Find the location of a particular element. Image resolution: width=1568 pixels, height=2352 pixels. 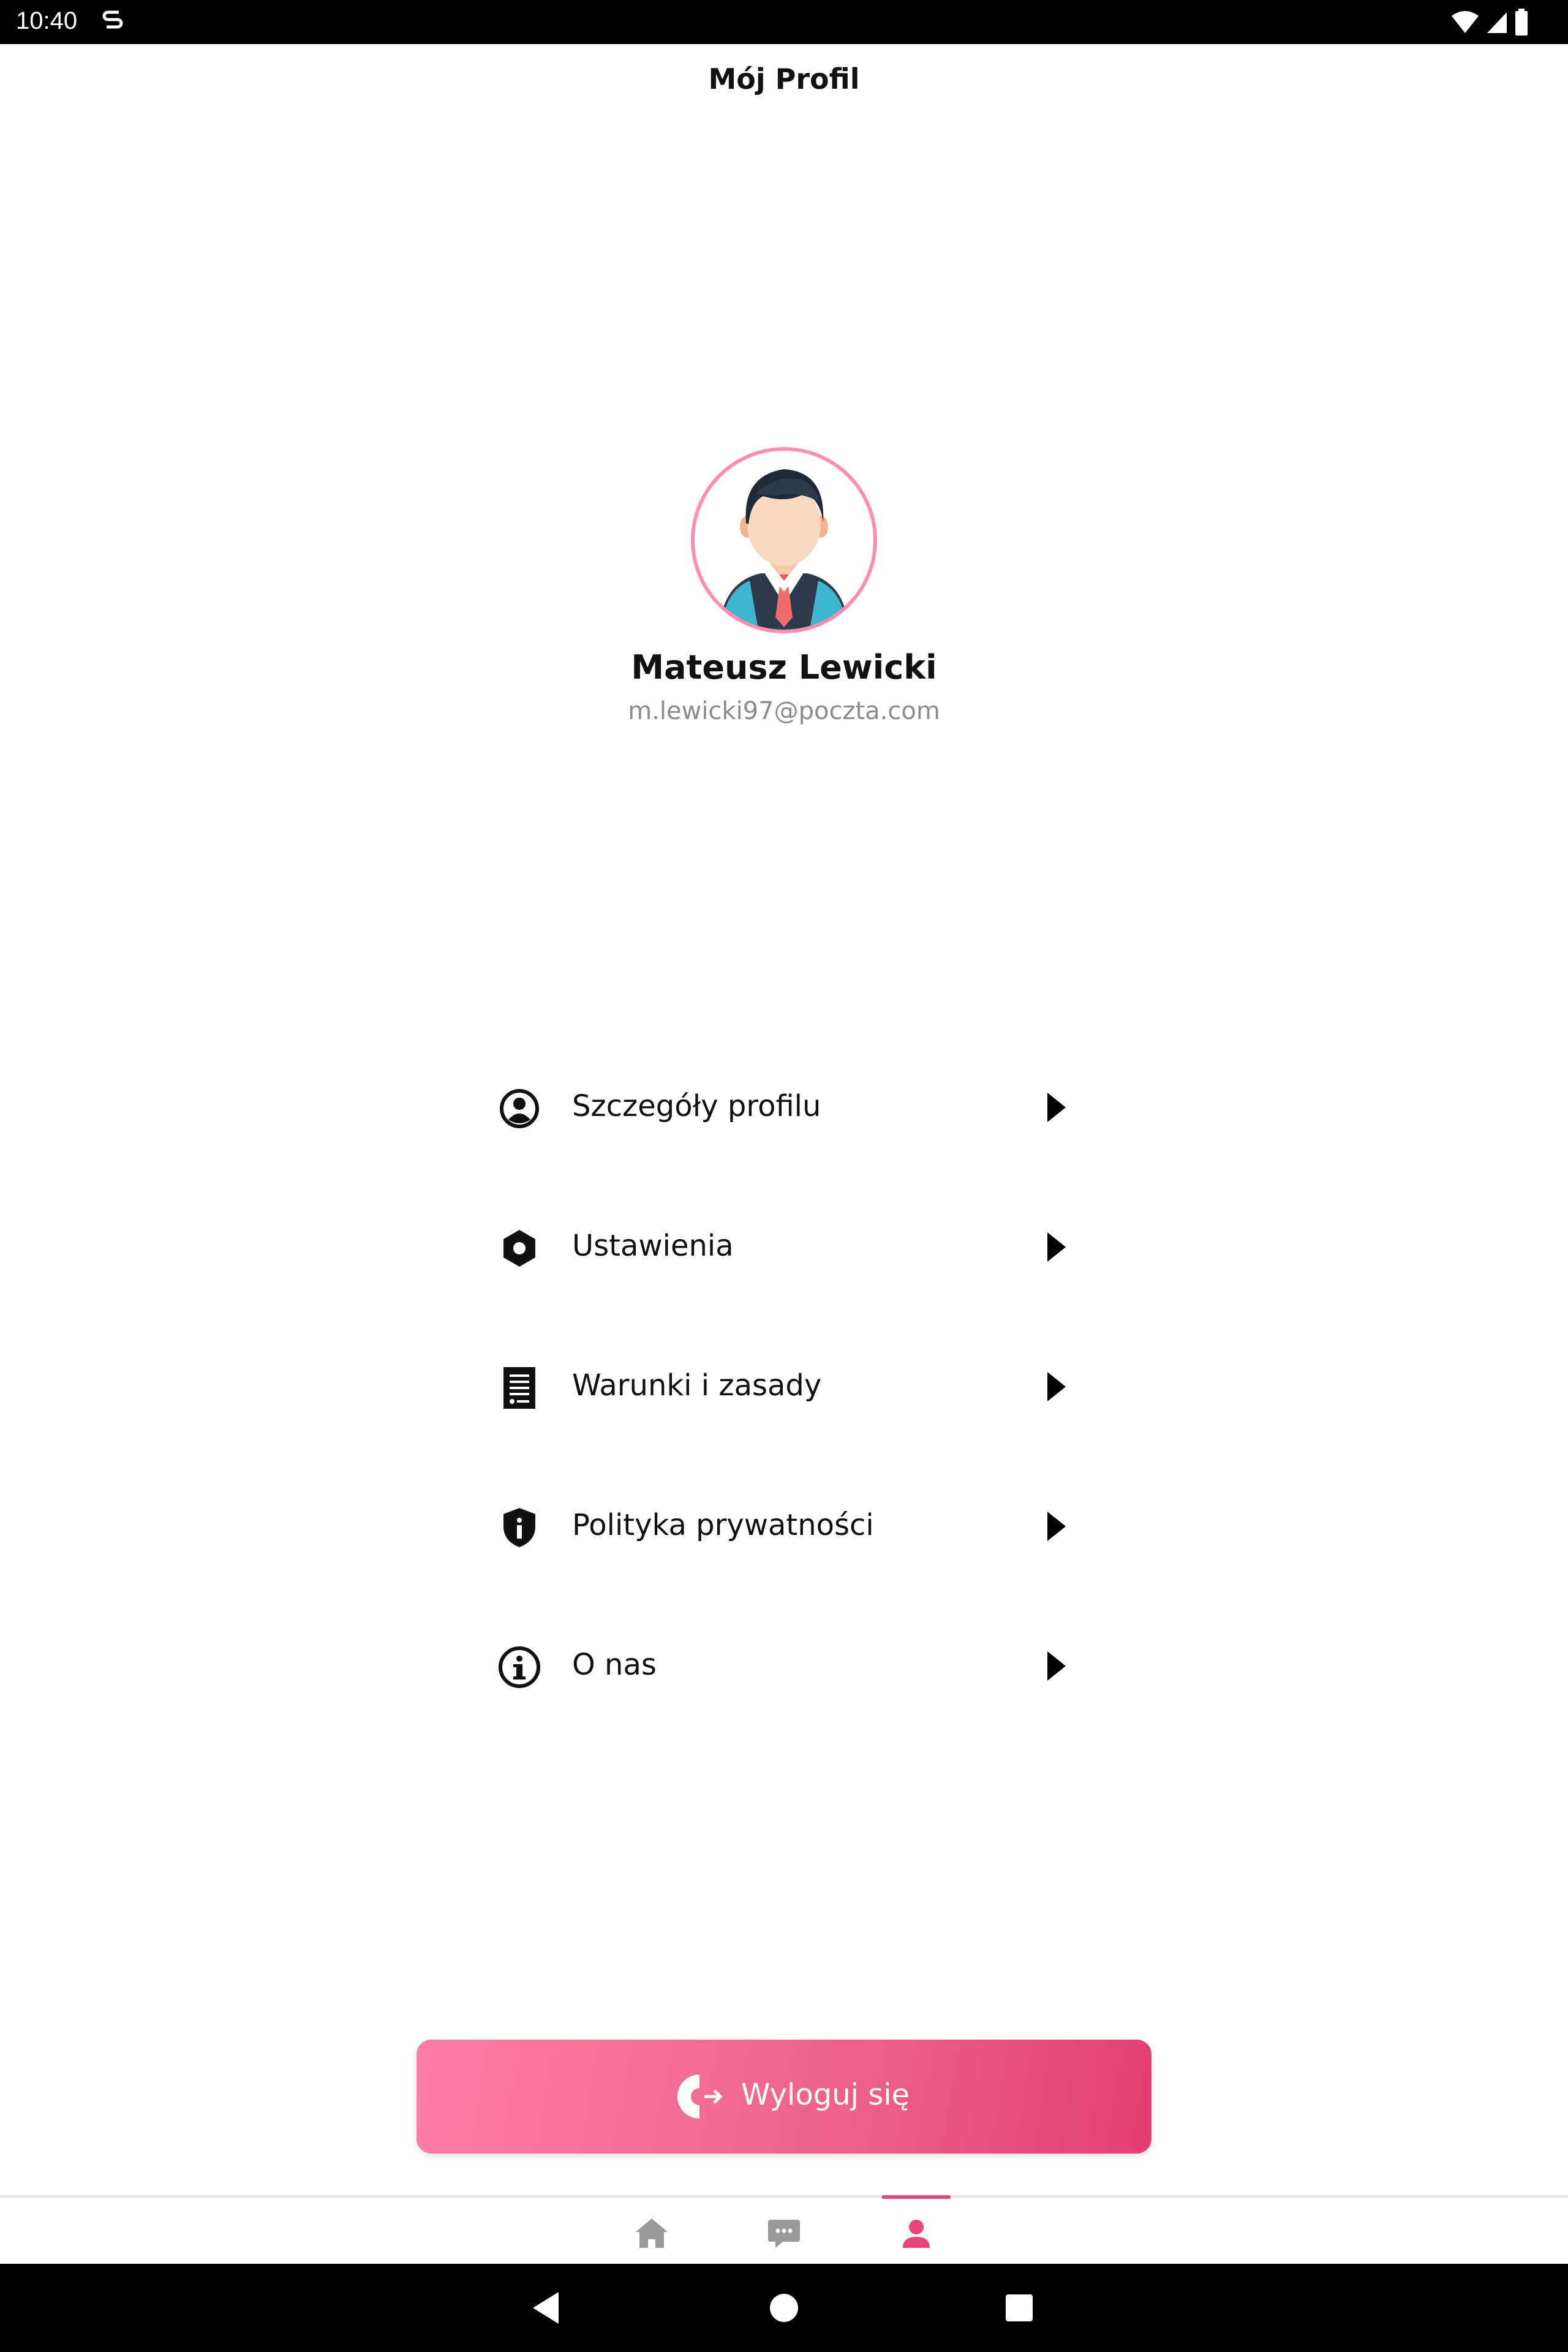

profile-name: Mateusz Lewicki is located at coordinates (784, 668).